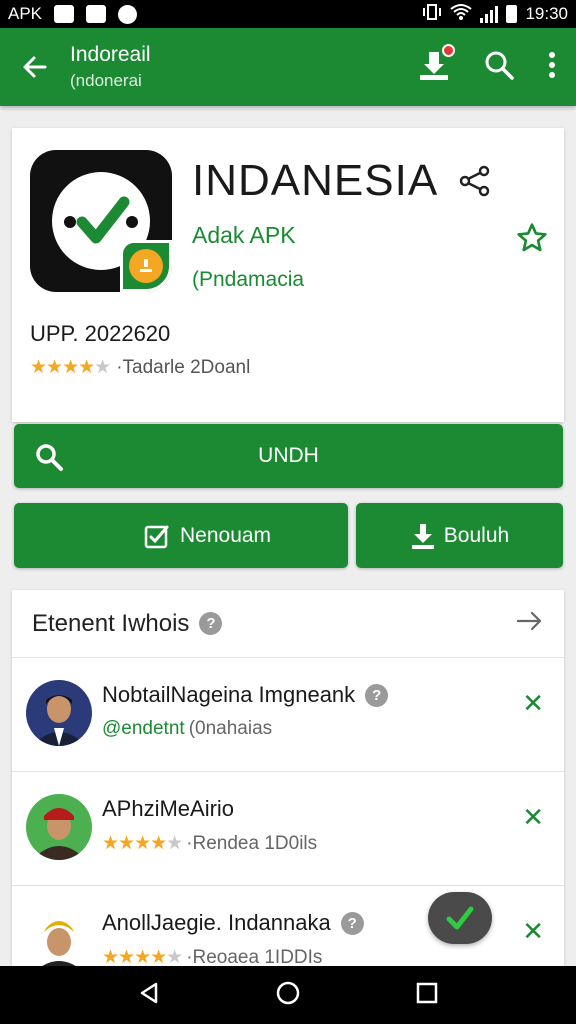 The image size is (576, 1024). Describe the element at coordinates (245, 695) in the screenshot. I see `item-name: NobtailNageina Imgneank?` at that location.